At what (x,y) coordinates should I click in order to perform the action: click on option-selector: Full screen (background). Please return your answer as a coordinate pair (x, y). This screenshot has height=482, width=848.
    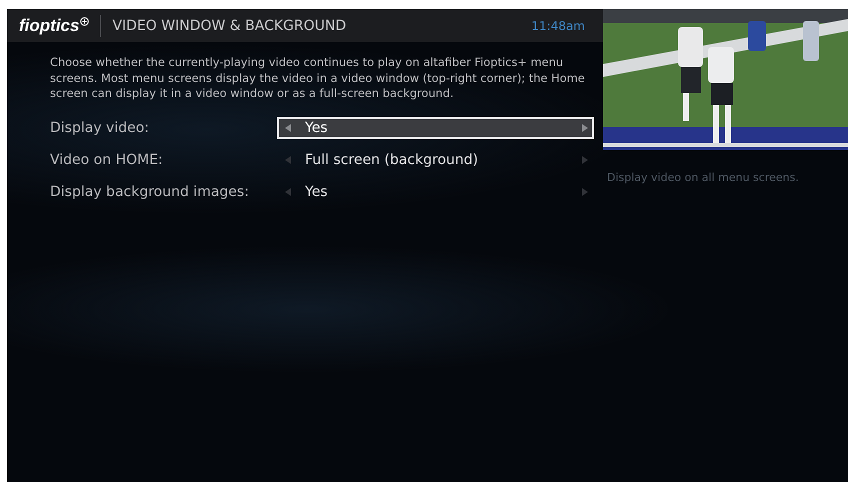
    Looking at the image, I should click on (435, 160).